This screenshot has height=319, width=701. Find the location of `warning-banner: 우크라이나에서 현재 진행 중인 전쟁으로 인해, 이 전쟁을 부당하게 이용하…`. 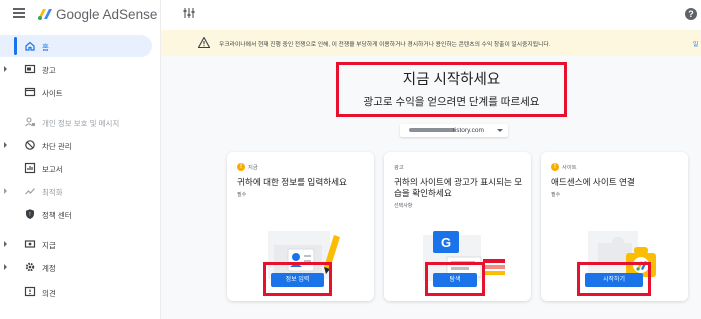

warning-banner: 우크라이나에서 현재 진행 중인 전쟁으로 인해, 이 전쟁을 부당하게 이용하… is located at coordinates (431, 43).